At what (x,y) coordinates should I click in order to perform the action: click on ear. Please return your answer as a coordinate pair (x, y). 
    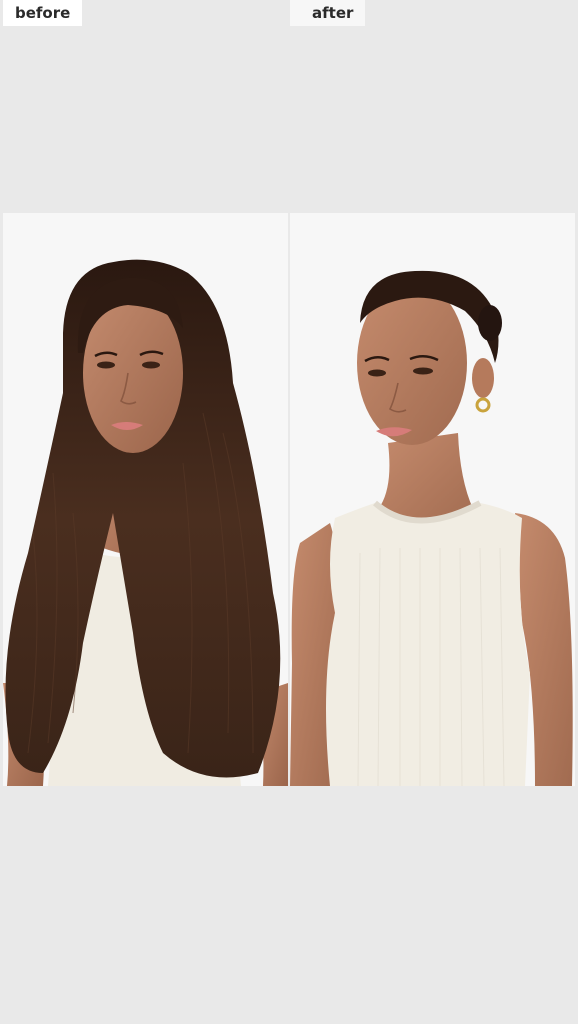
    Looking at the image, I should click on (483, 378).